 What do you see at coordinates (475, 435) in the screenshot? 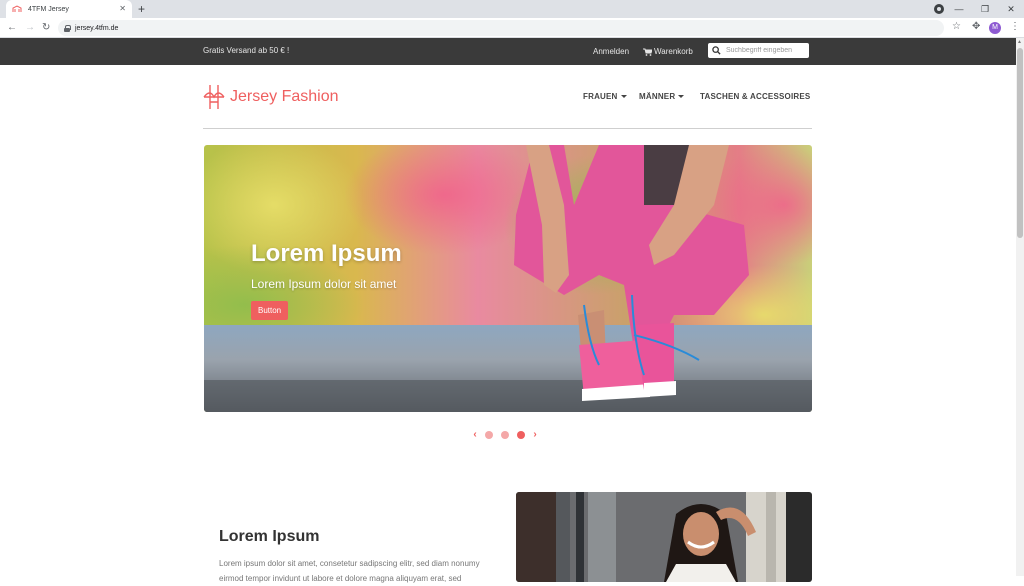
I see `chevron-left-icon: ‹` at bounding box center [475, 435].